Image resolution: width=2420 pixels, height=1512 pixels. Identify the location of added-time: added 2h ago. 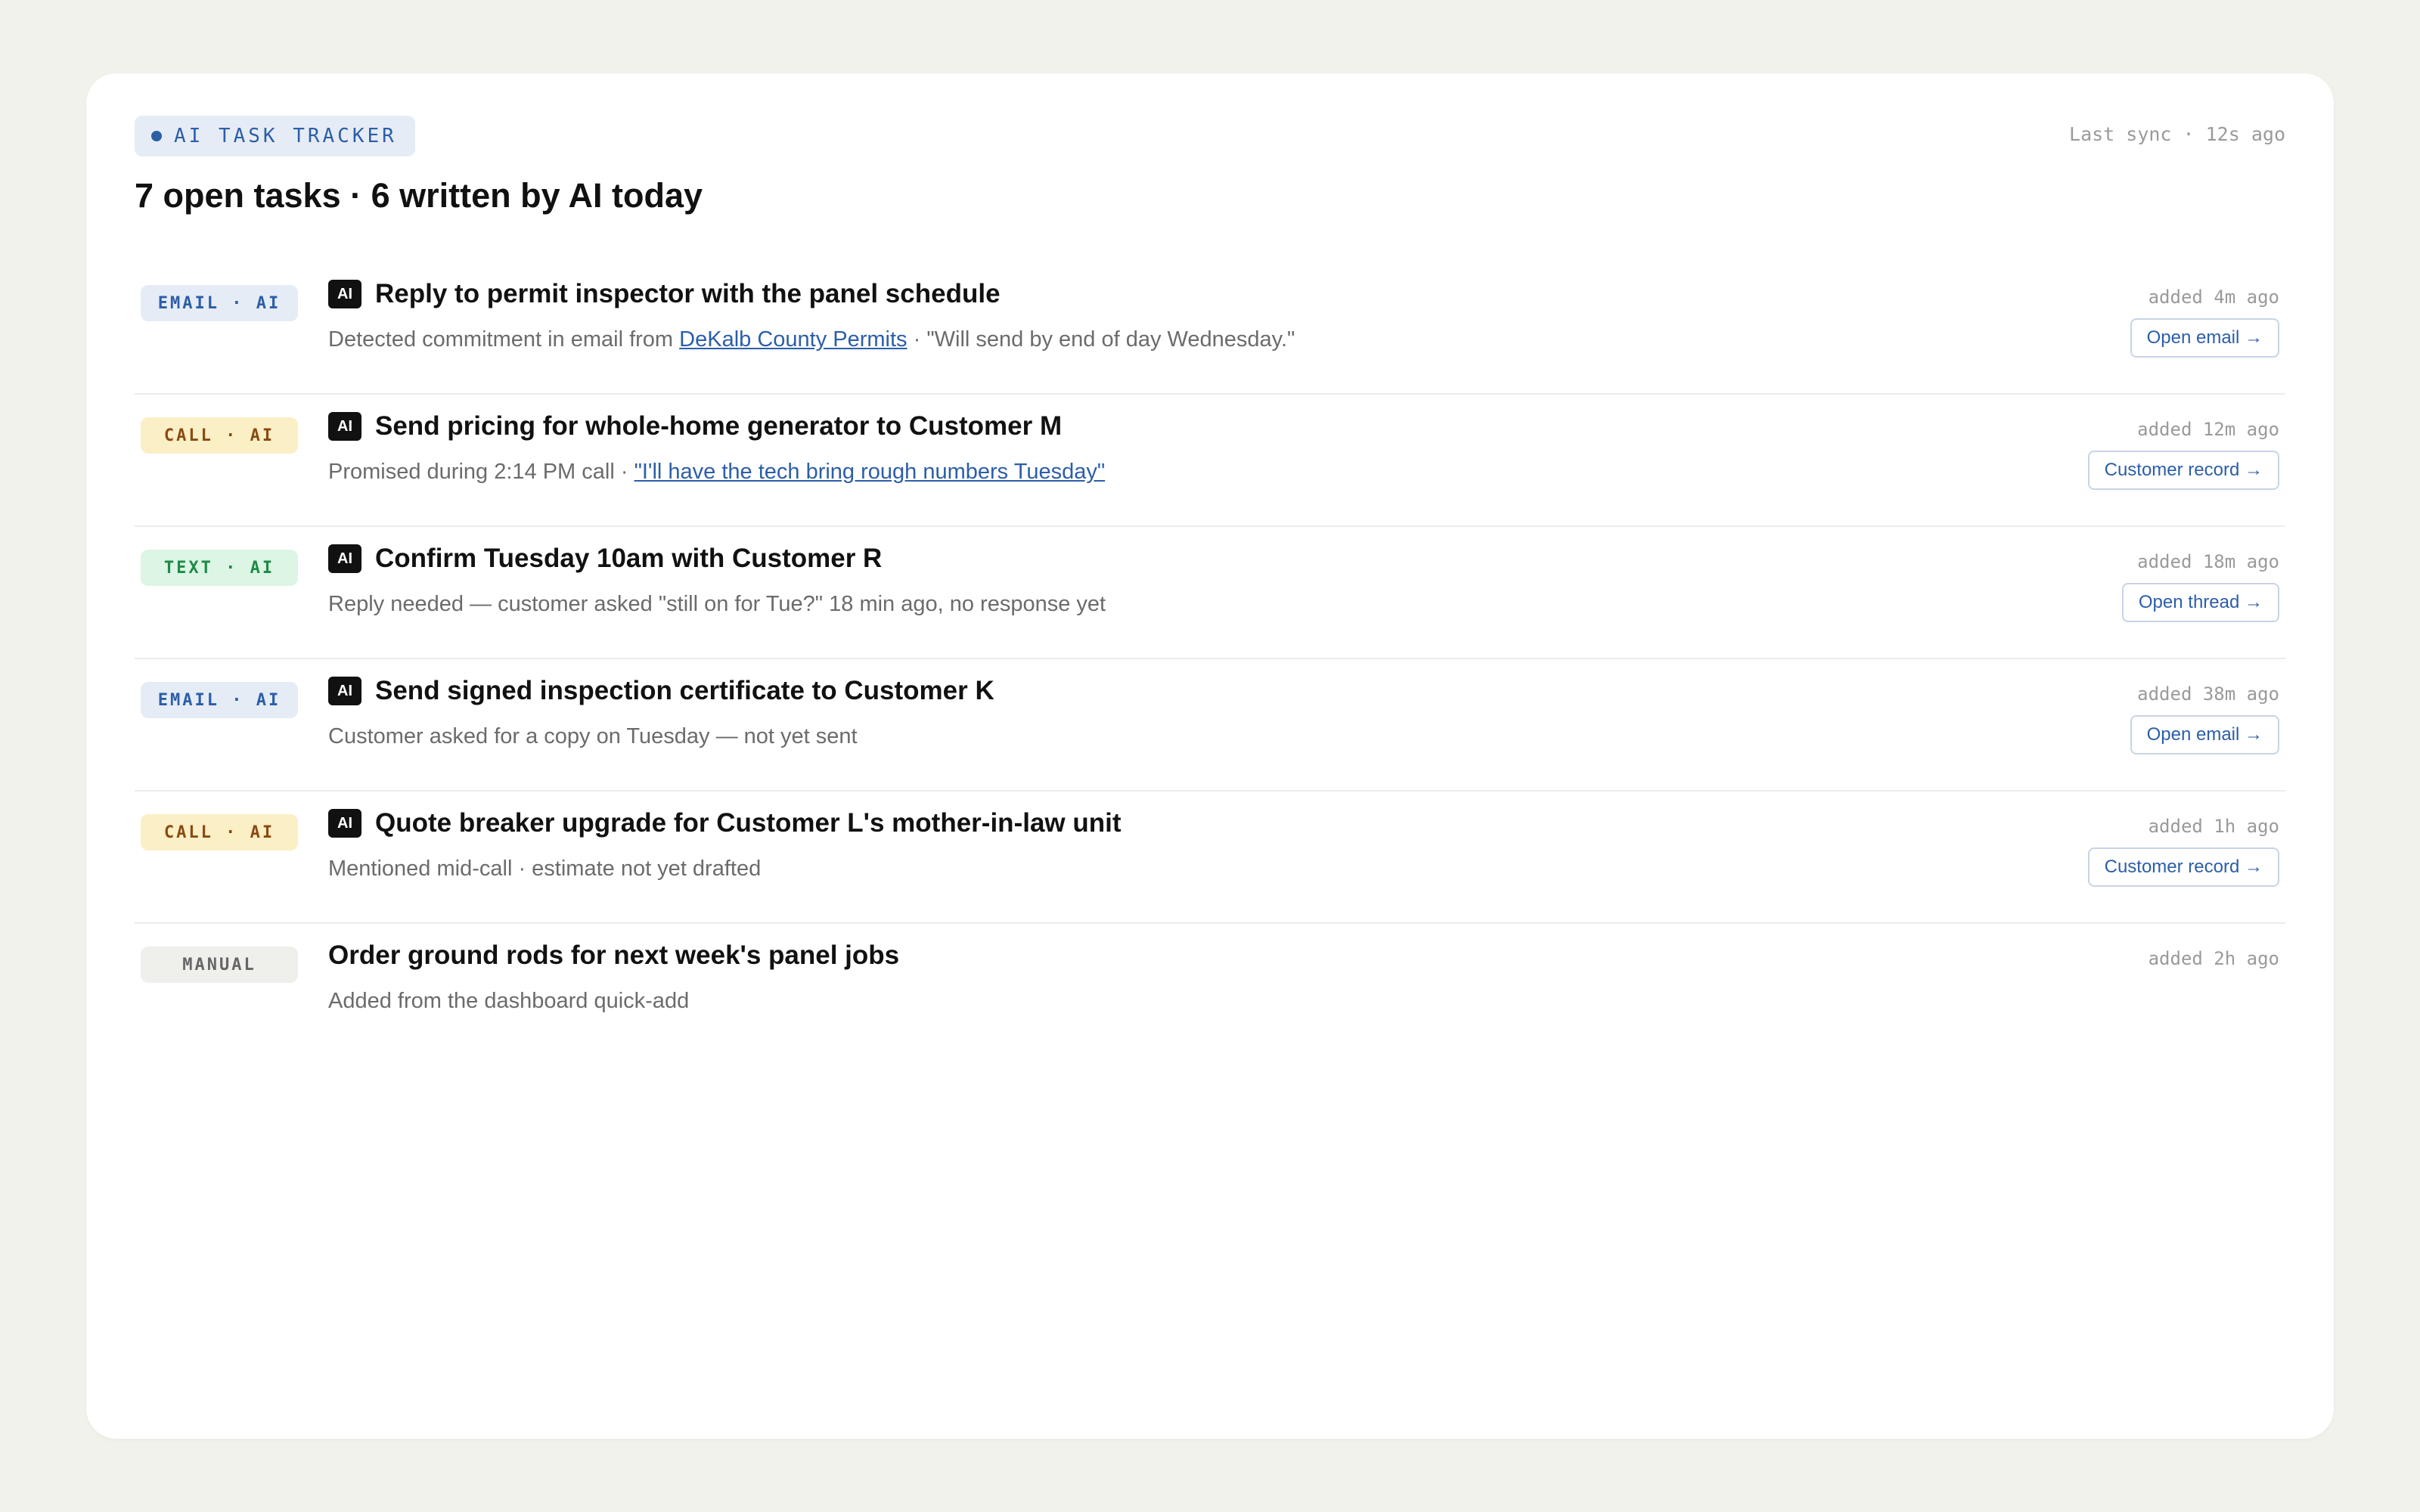
(2213, 958).